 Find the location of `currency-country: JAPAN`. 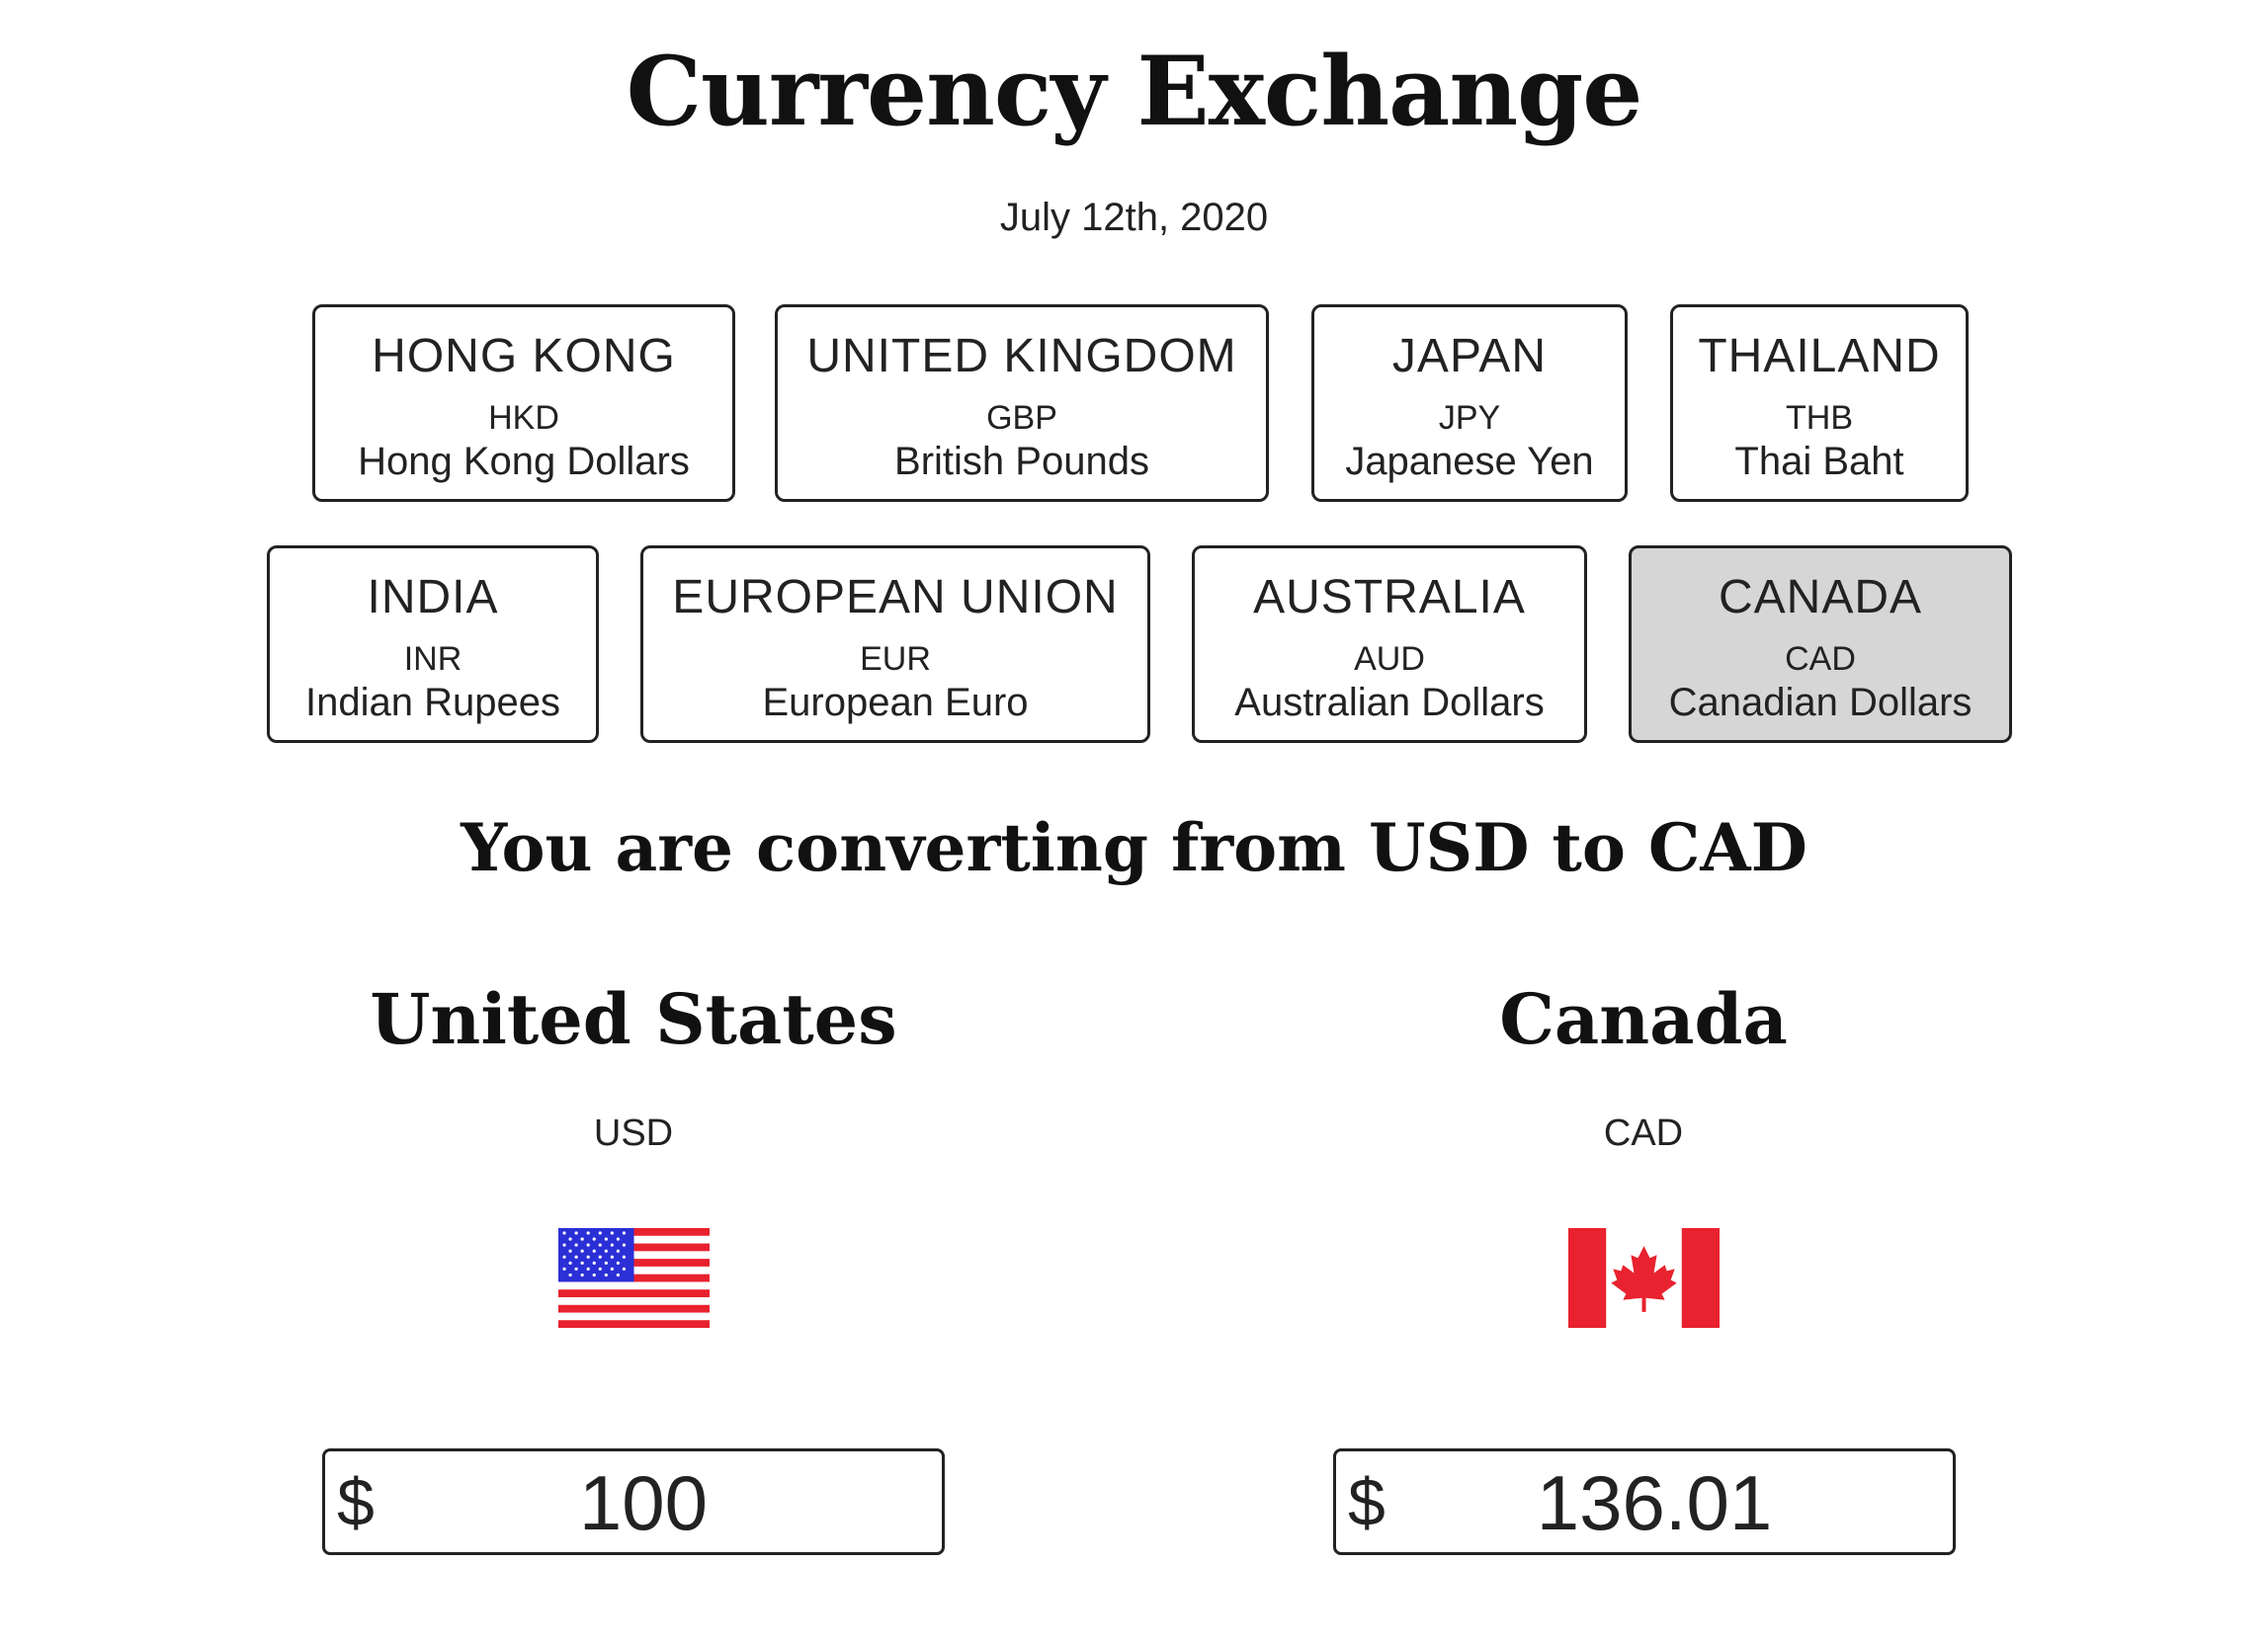

currency-country: JAPAN is located at coordinates (1469, 356).